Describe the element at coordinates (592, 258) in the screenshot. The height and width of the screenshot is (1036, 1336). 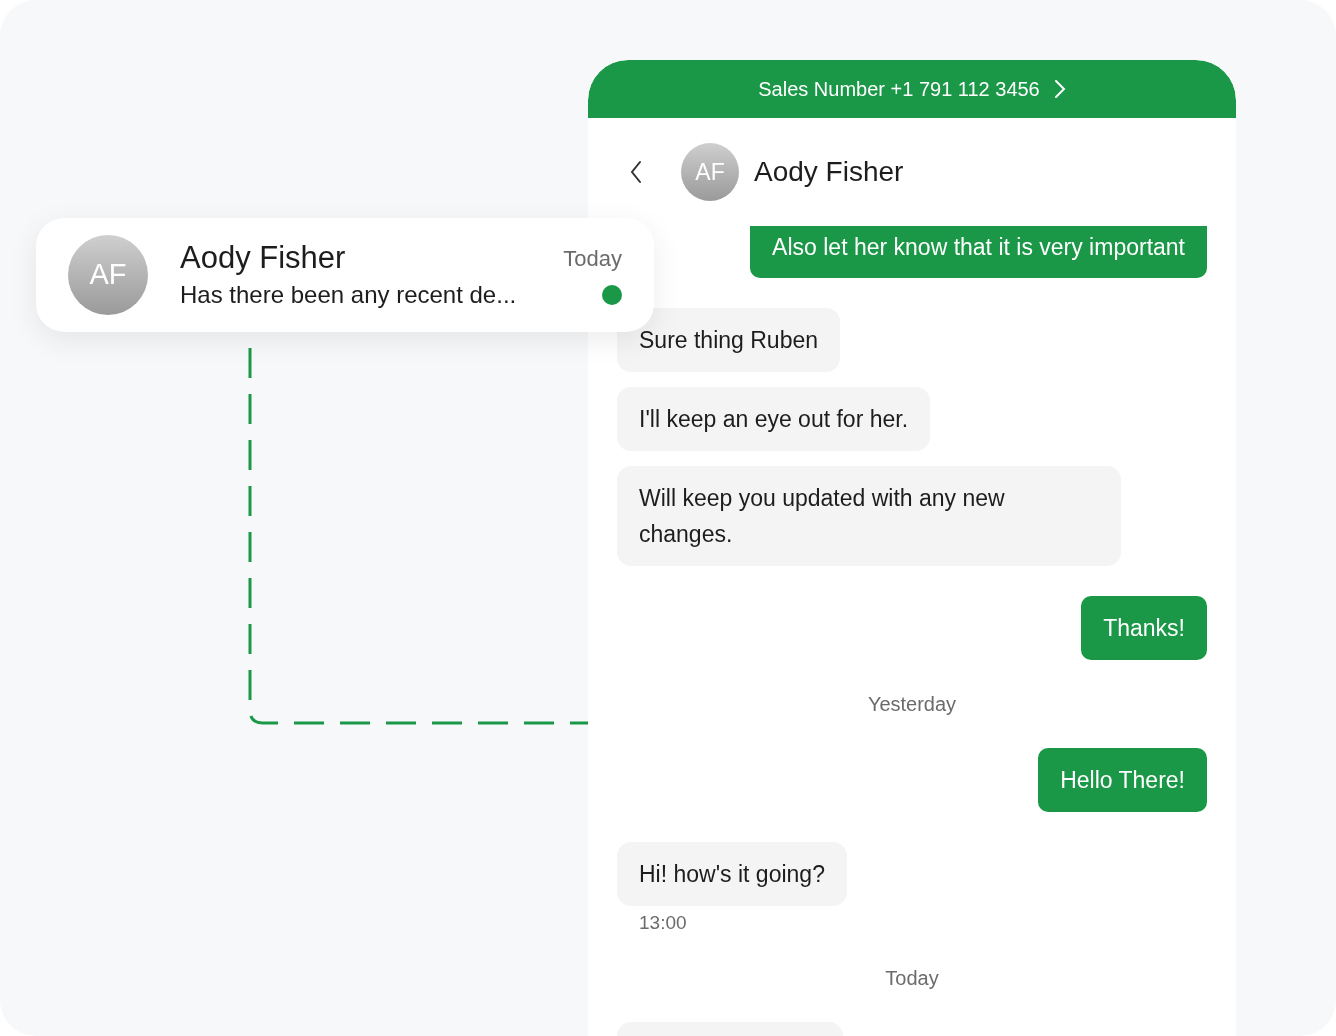
I see `message-time: Today` at that location.